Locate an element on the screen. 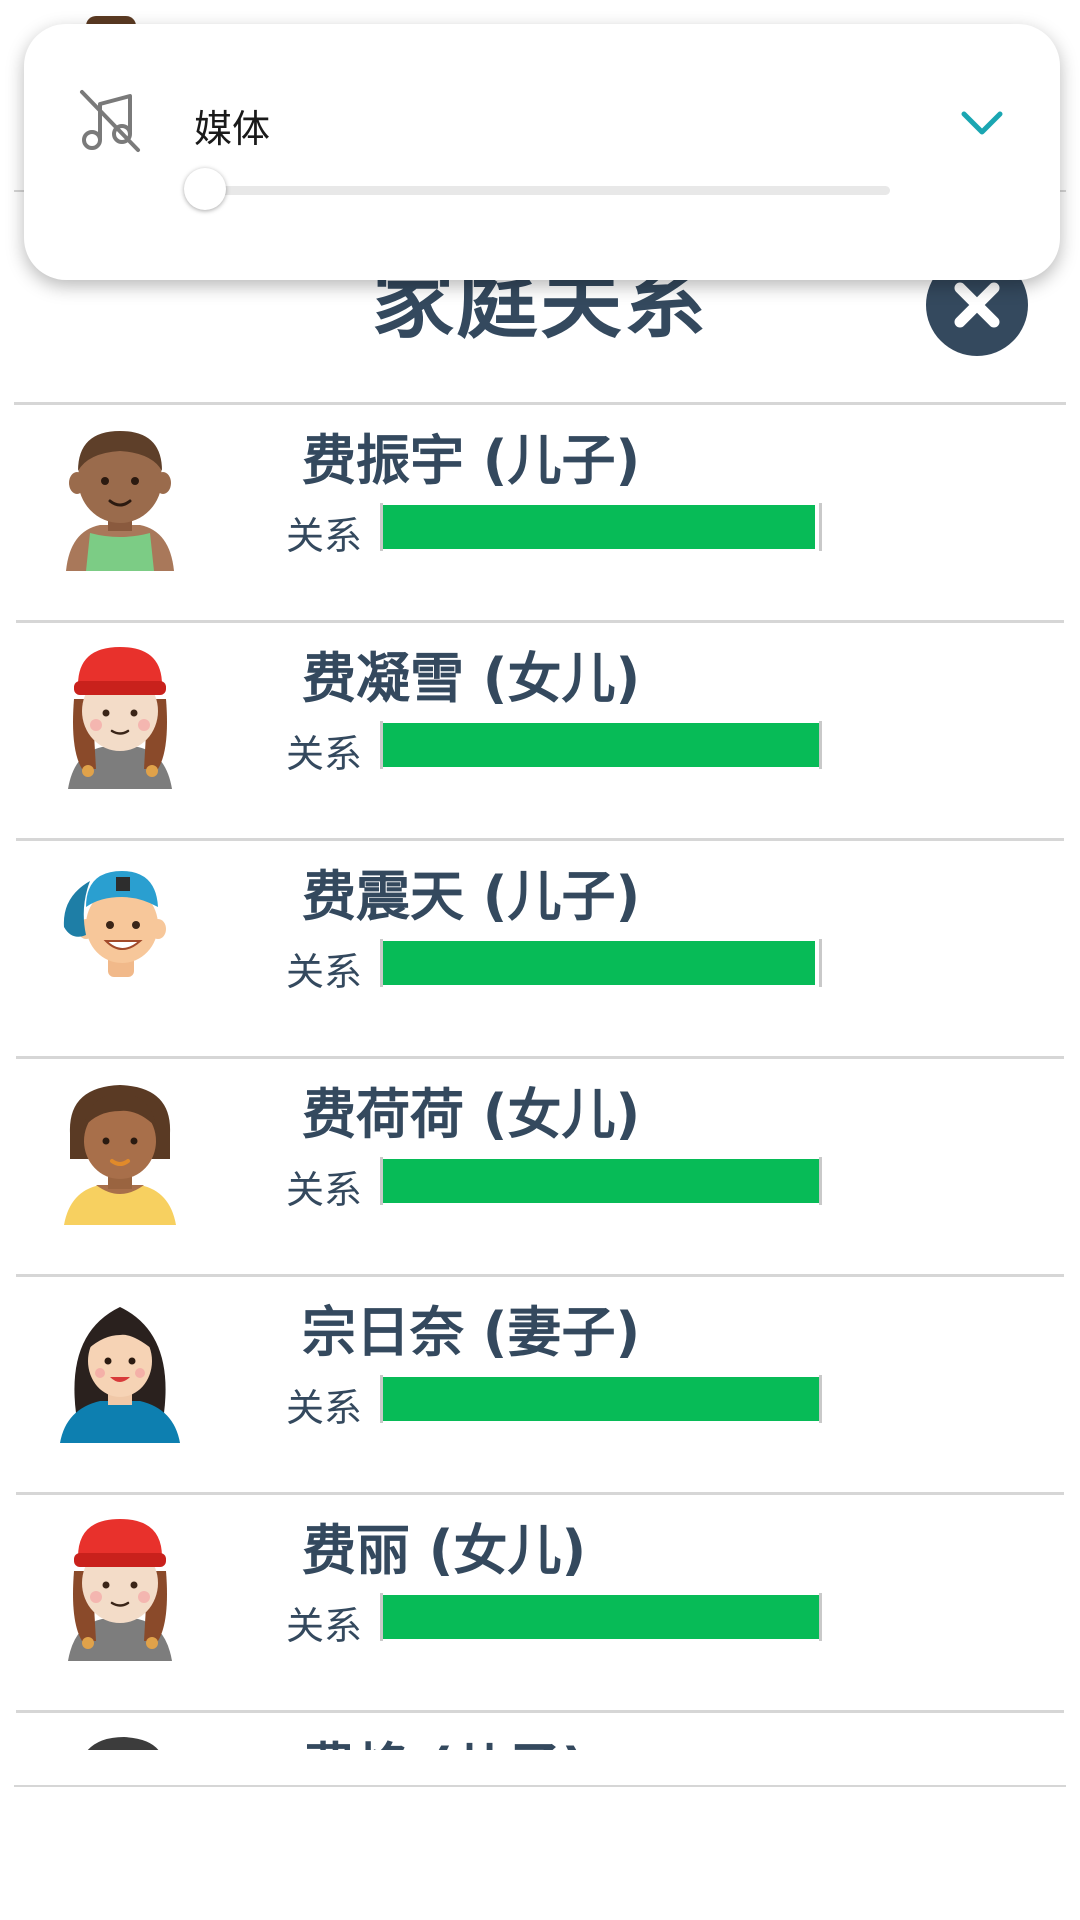 The height and width of the screenshot is (1920, 1080). boy-green-tank-avatar is located at coordinates (120, 496).